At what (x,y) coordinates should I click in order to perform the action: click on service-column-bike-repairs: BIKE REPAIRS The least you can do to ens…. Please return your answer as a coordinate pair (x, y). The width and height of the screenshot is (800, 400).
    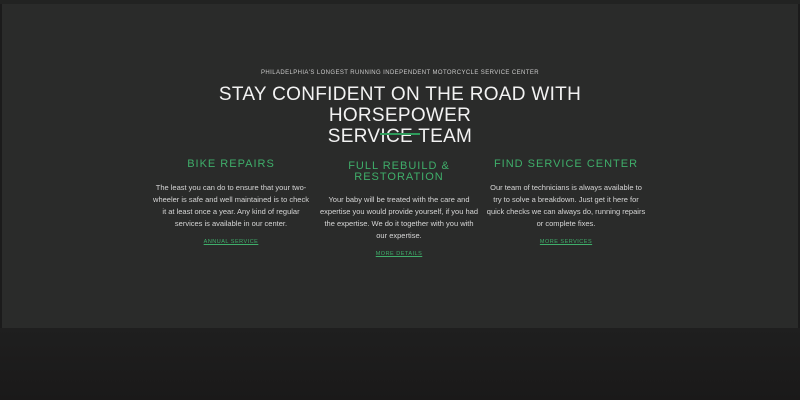
    Looking at the image, I should click on (231, 203).